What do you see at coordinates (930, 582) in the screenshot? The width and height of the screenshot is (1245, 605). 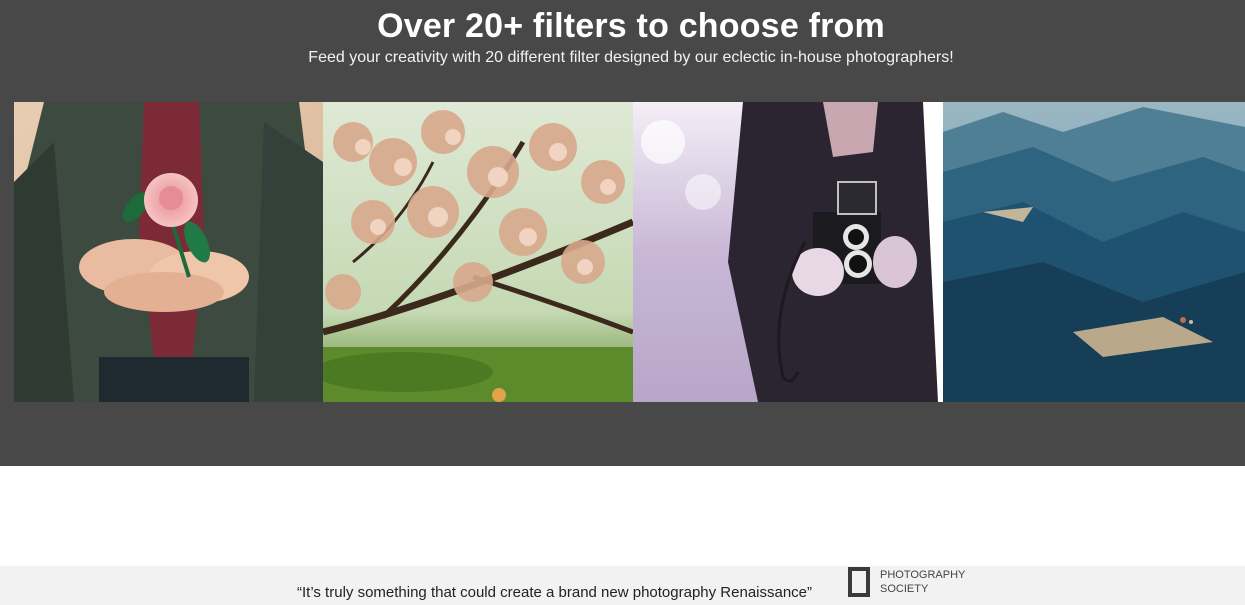 I see `testimonial-source: PHOTOGRAPHY SOCIETY` at bounding box center [930, 582].